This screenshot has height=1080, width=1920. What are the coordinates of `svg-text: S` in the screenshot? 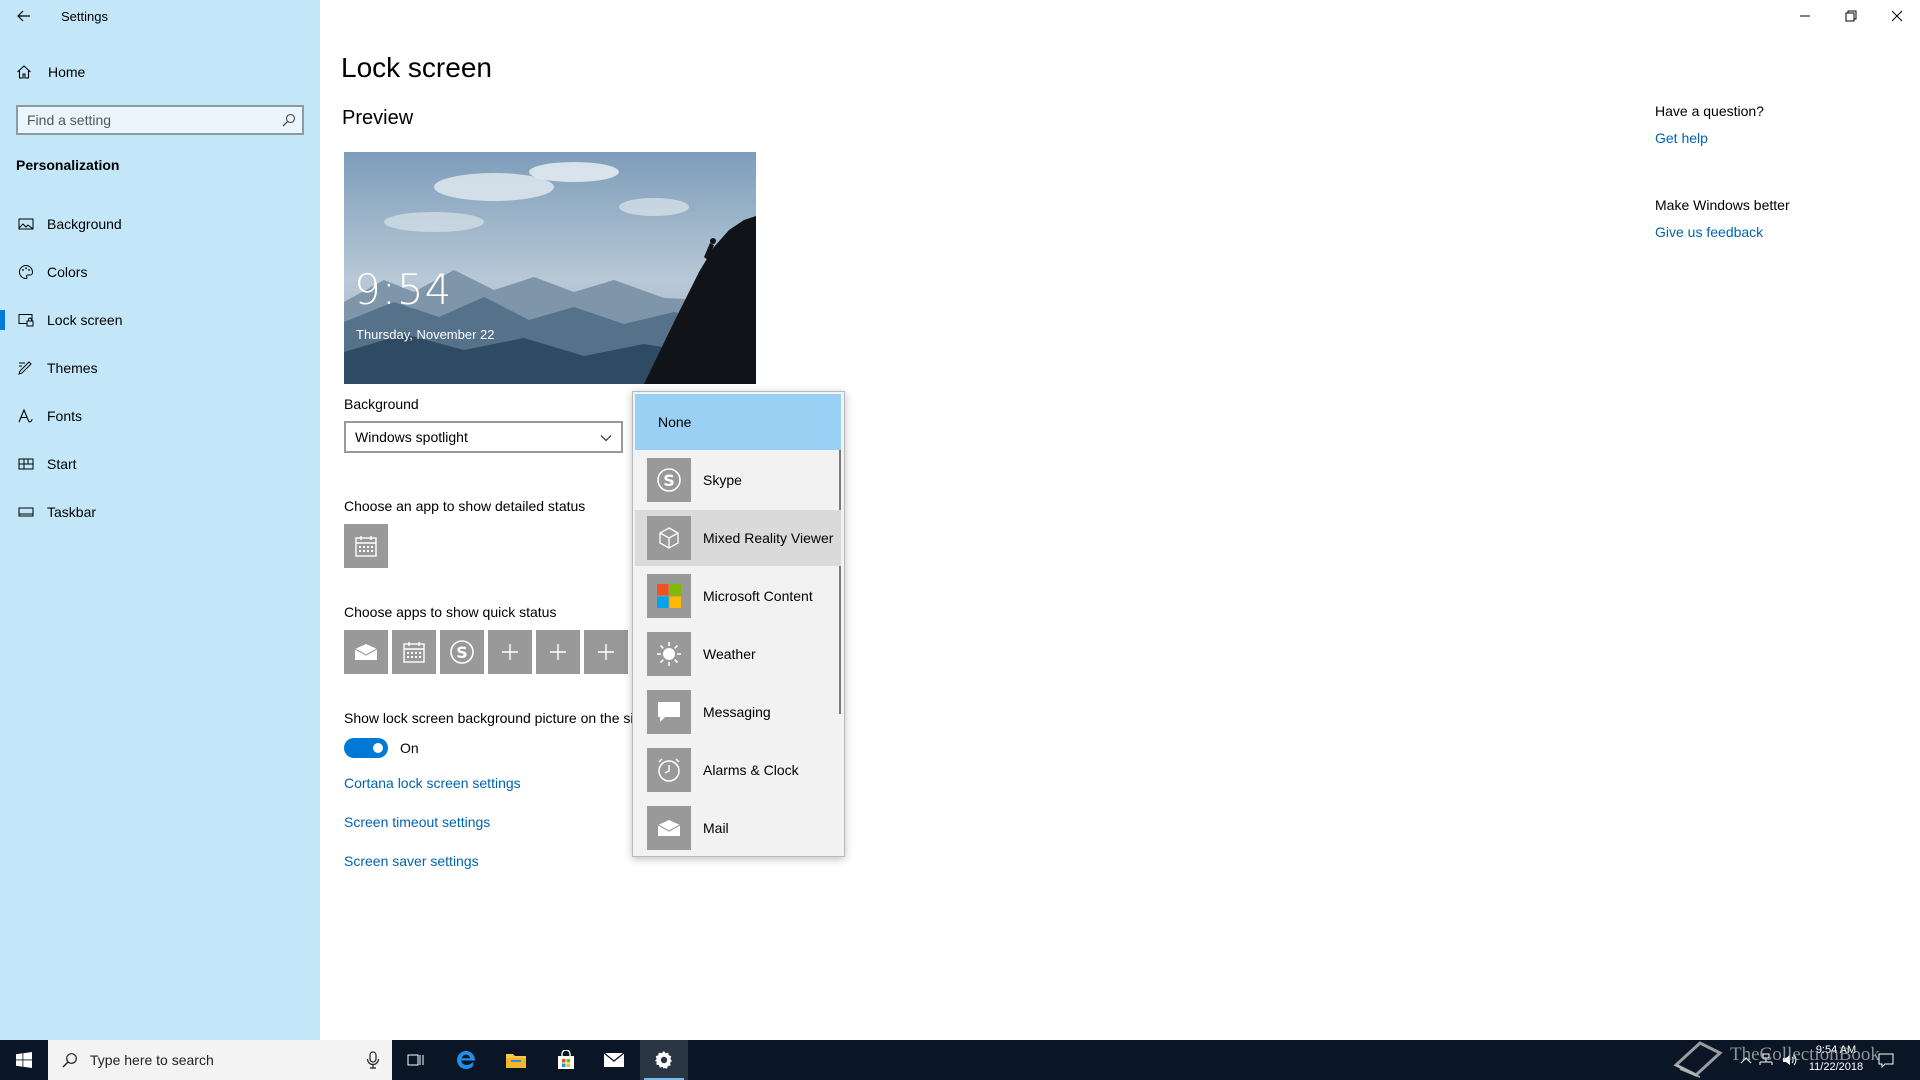 It's located at (669, 480).